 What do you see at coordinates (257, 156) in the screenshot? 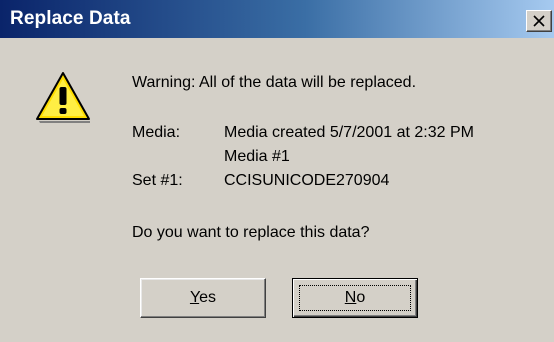
I see `media-value-name: Media #1` at bounding box center [257, 156].